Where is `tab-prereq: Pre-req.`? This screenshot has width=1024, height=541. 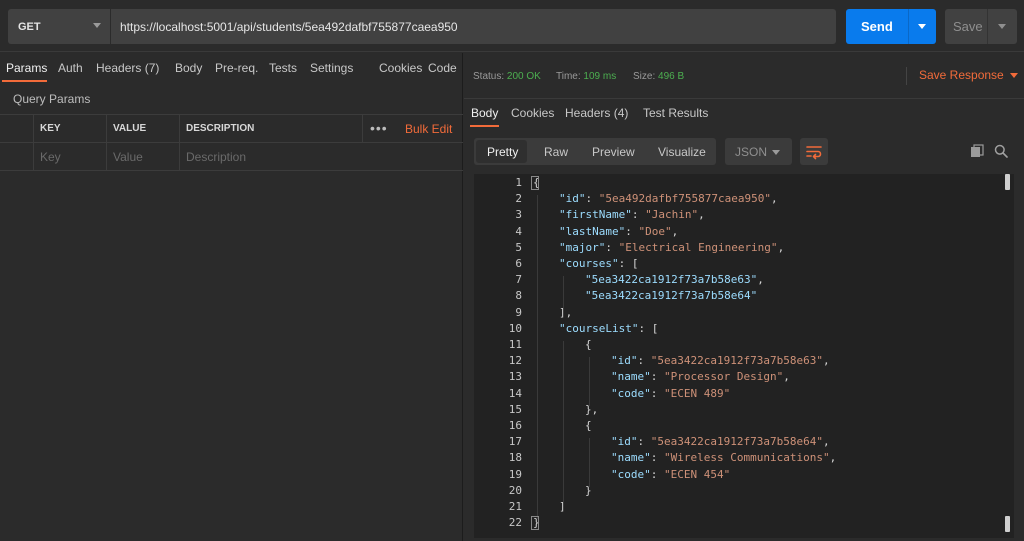
tab-prereq: Pre-req. is located at coordinates (236, 68).